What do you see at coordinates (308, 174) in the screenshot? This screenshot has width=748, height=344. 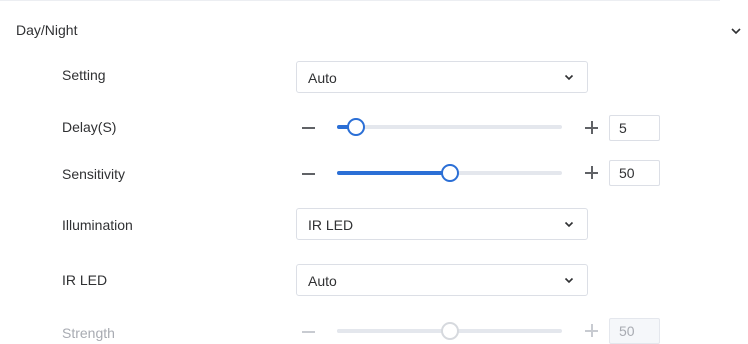 I see `sensitivity-minus-icon` at bounding box center [308, 174].